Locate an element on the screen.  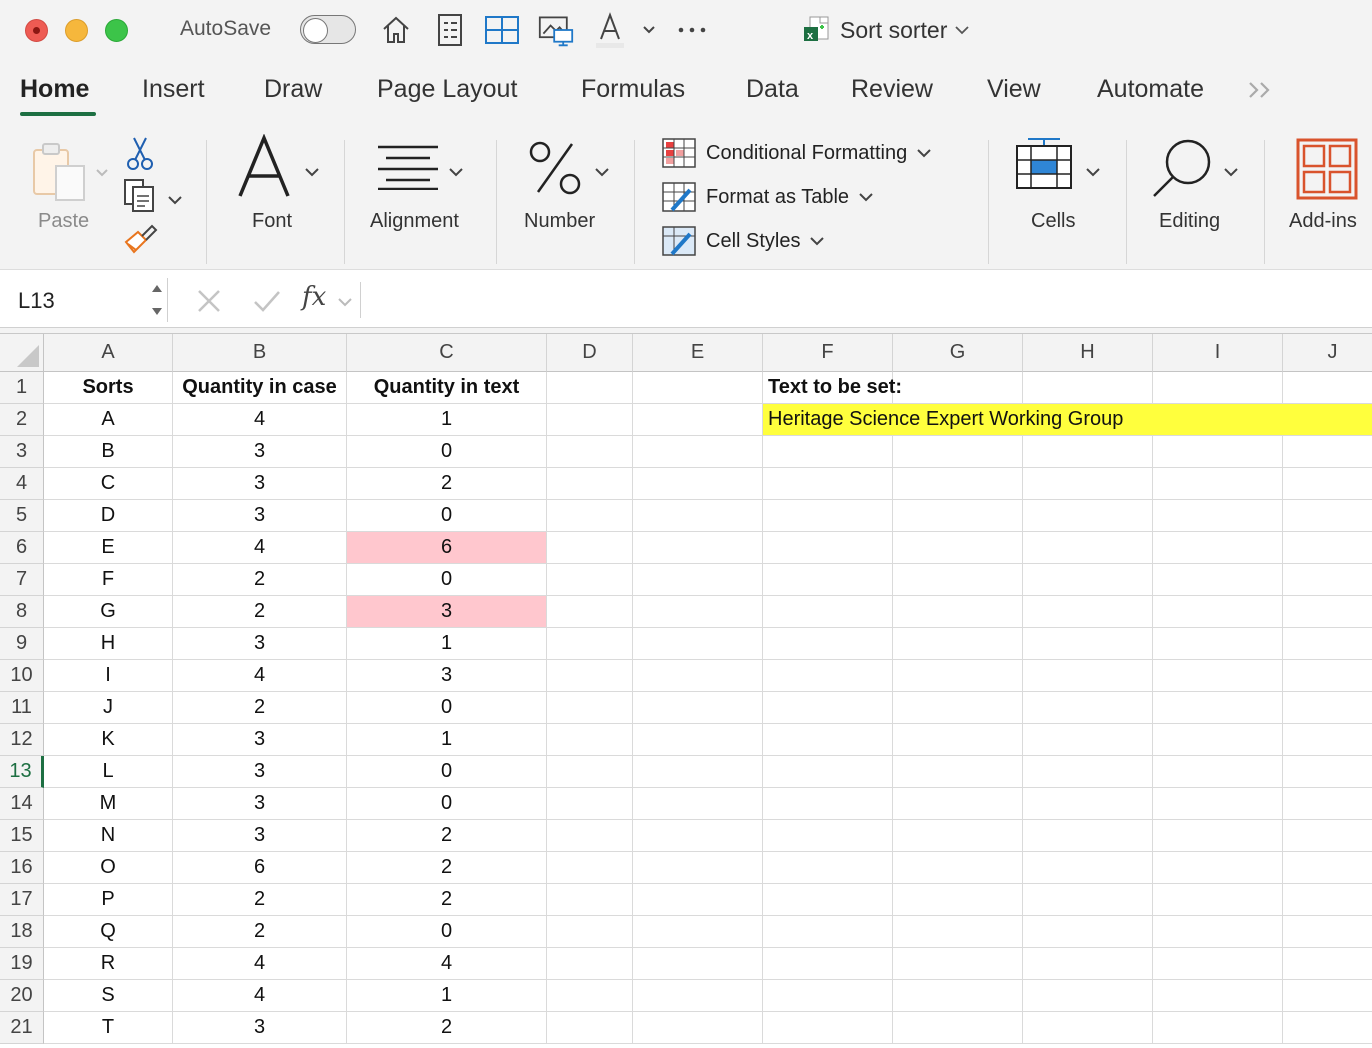
cells-group-label: Cells is located at coordinates (1053, 221).